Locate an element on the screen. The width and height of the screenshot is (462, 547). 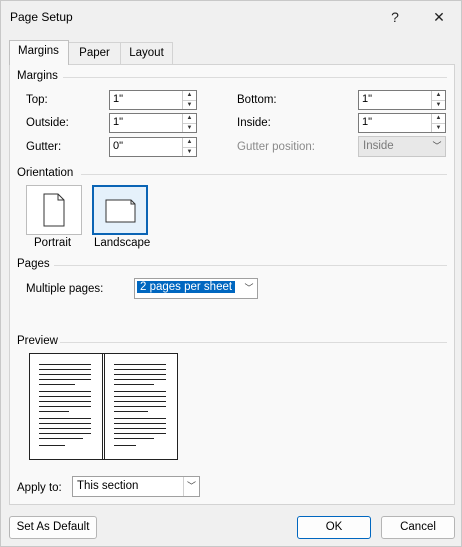
landscape-label: Landscape is located at coordinates (122, 243).